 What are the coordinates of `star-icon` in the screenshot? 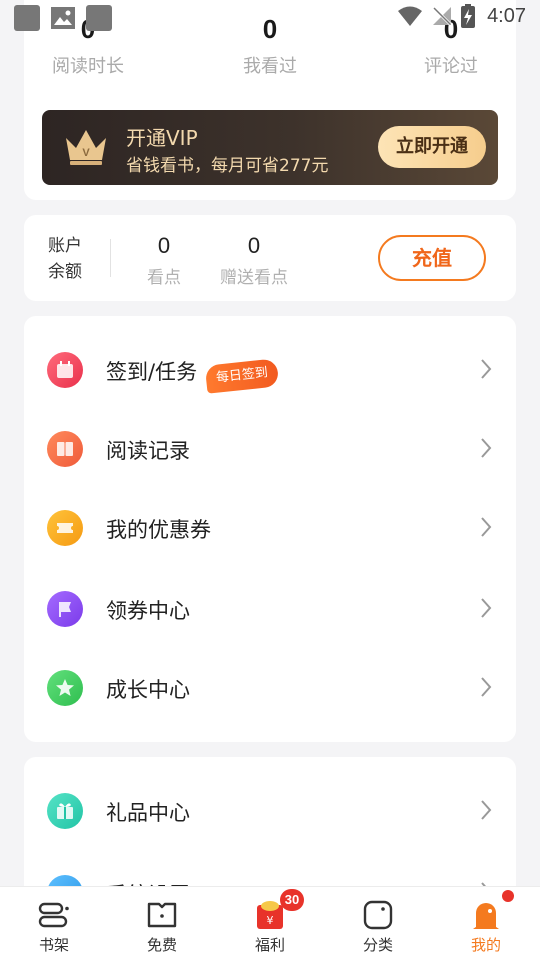 It's located at (65, 688).